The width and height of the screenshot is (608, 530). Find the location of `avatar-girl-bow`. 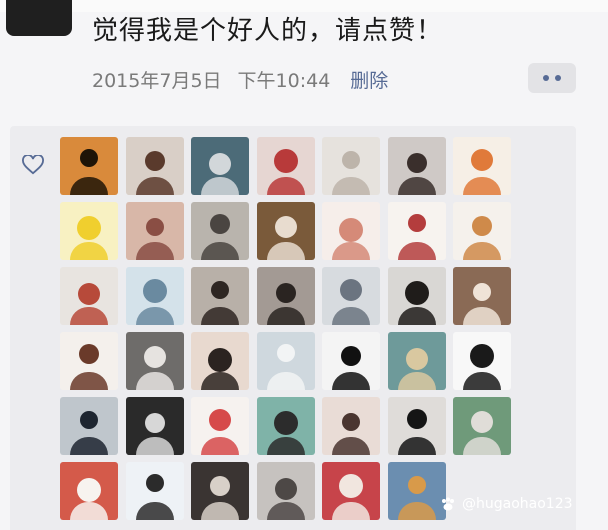

avatar-girl-bow is located at coordinates (351, 491).